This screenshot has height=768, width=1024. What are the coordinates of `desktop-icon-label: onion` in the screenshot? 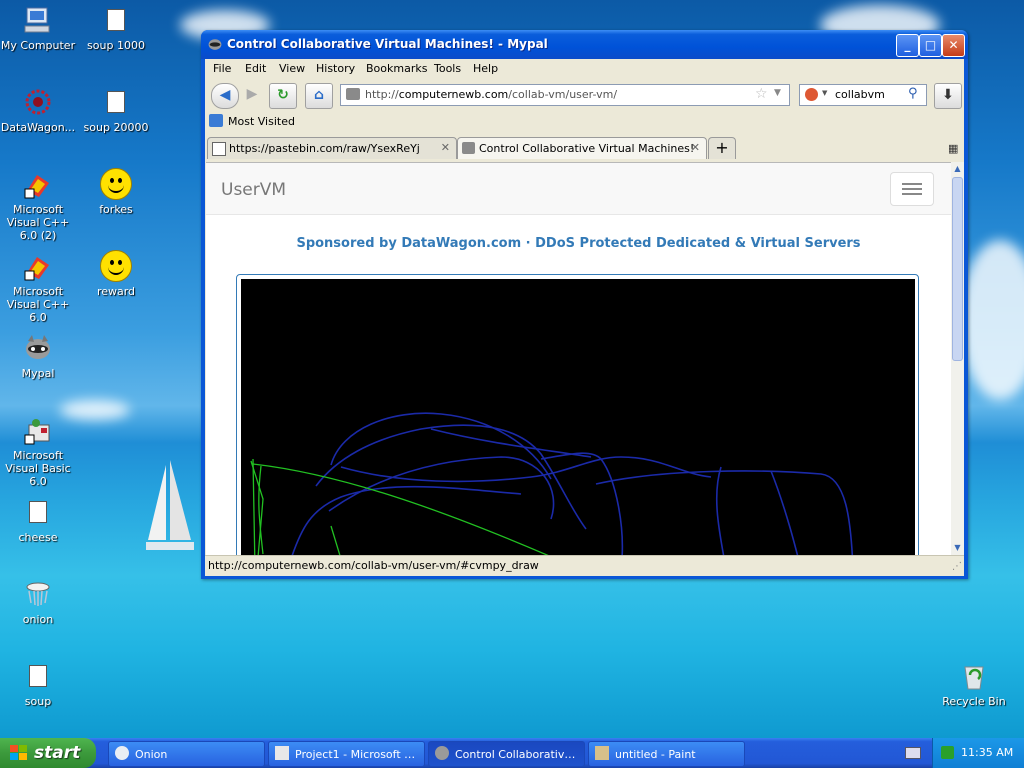 It's located at (38, 619).